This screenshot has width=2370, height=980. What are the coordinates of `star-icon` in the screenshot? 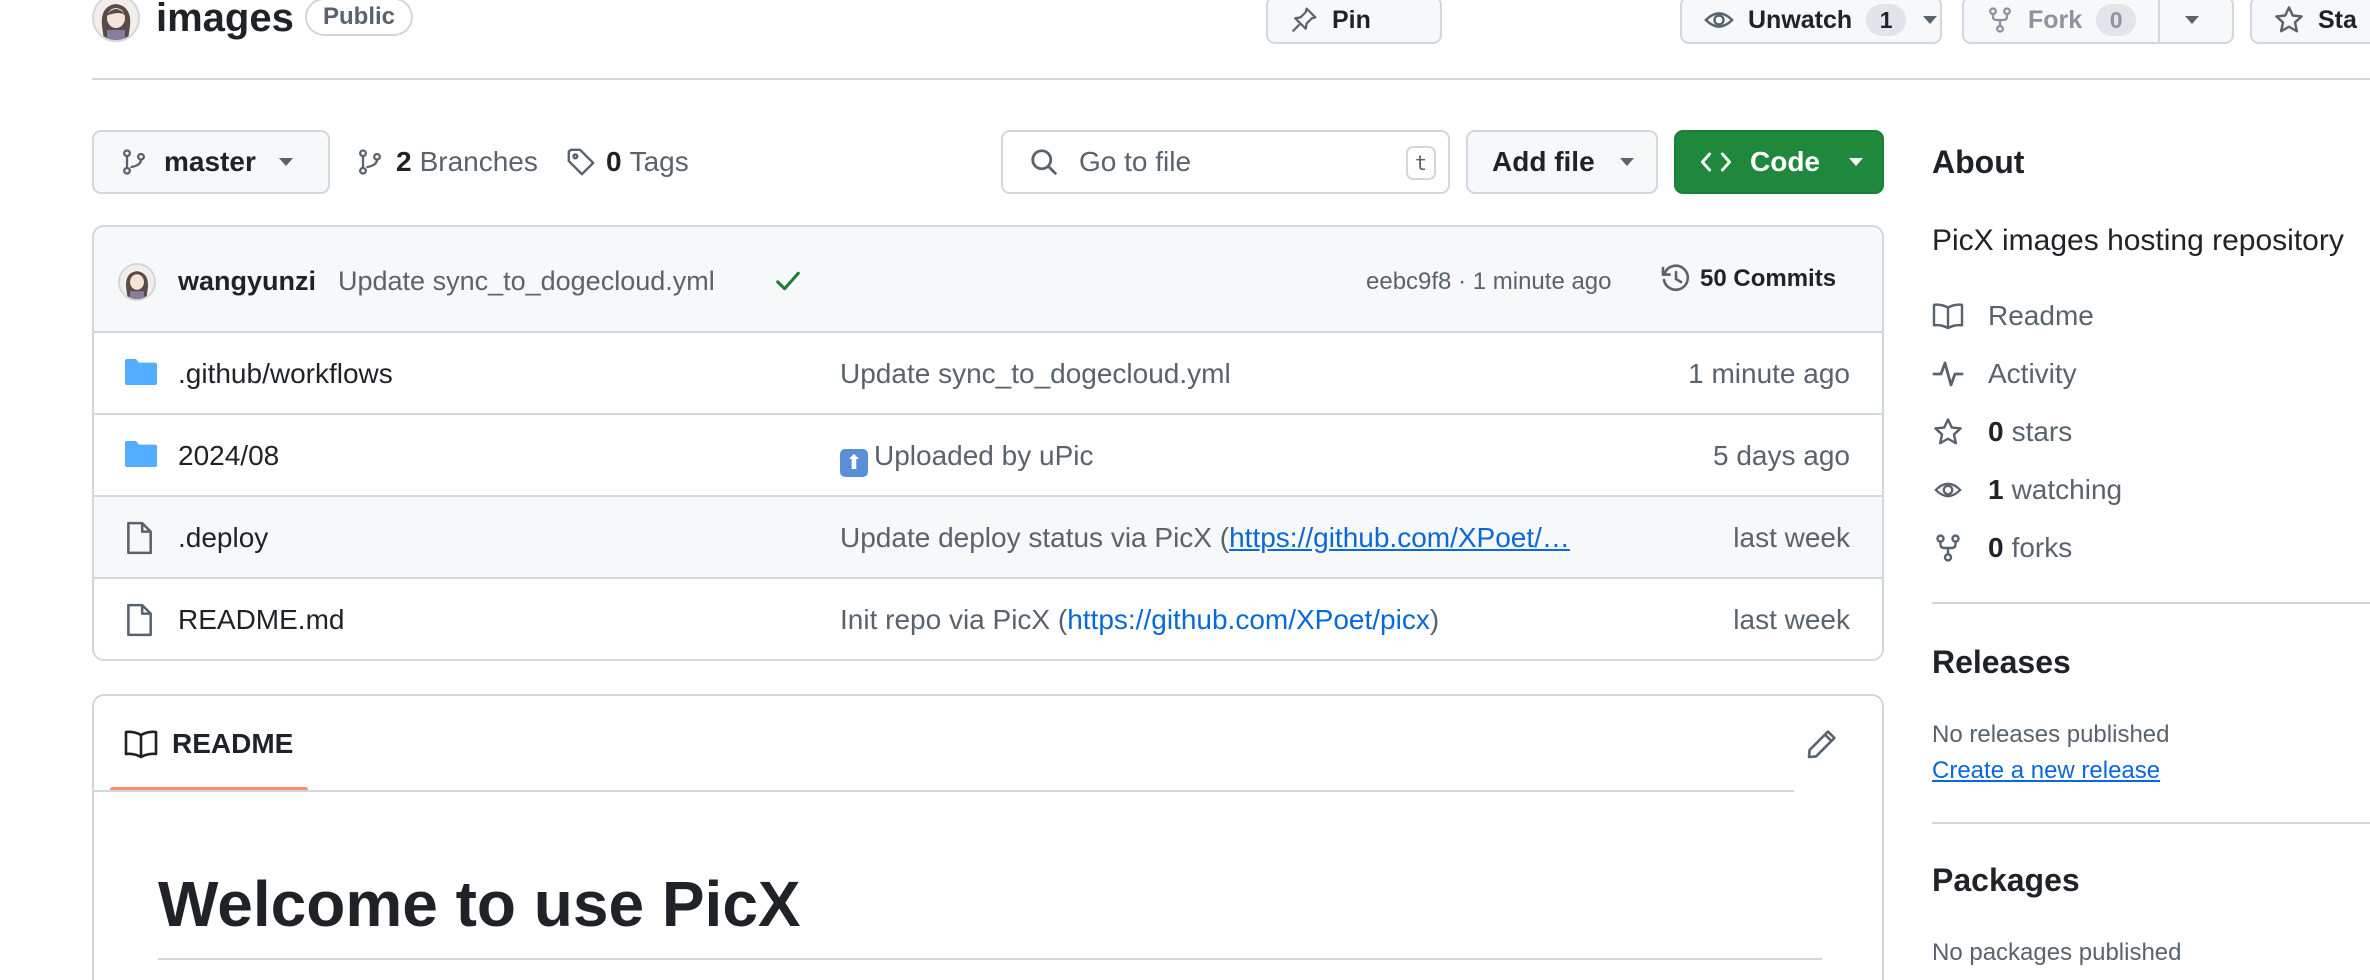 It's located at (1960, 432).